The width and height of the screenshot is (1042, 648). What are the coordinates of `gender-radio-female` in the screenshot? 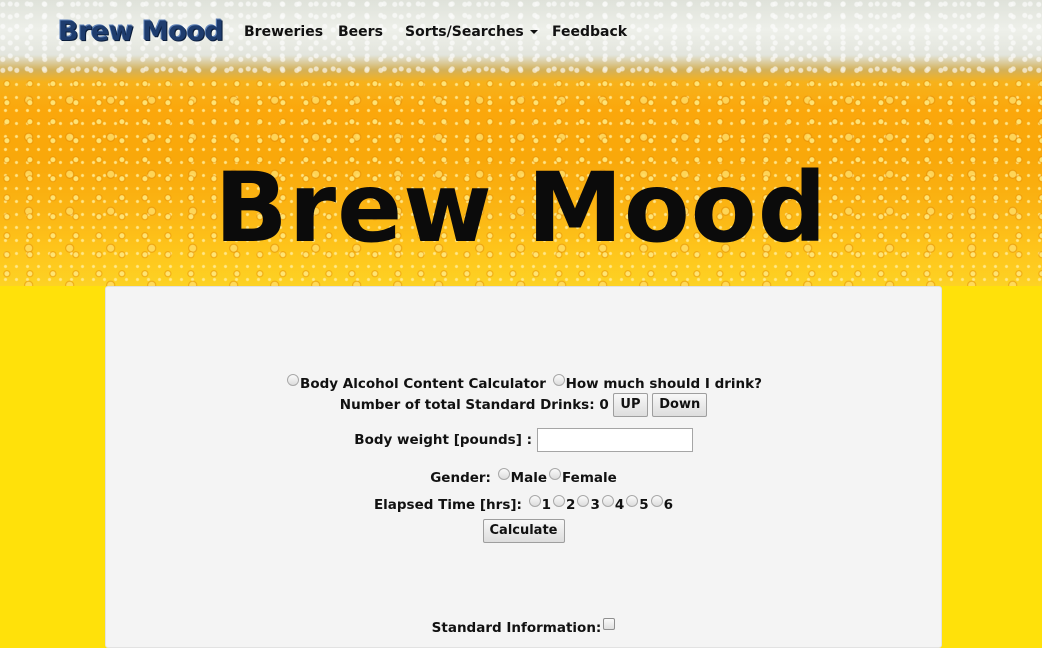 It's located at (554, 474).